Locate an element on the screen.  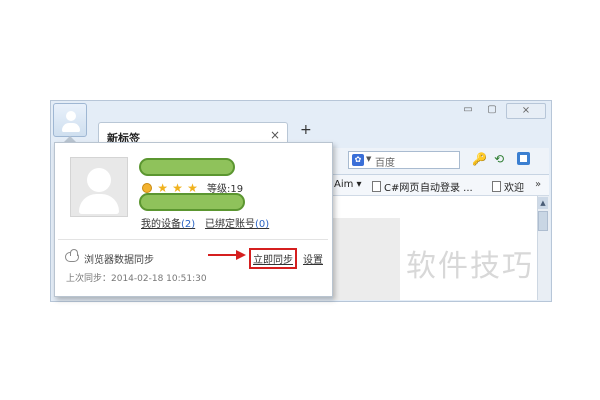
key-icon: 🔑 is located at coordinates (479, 159).